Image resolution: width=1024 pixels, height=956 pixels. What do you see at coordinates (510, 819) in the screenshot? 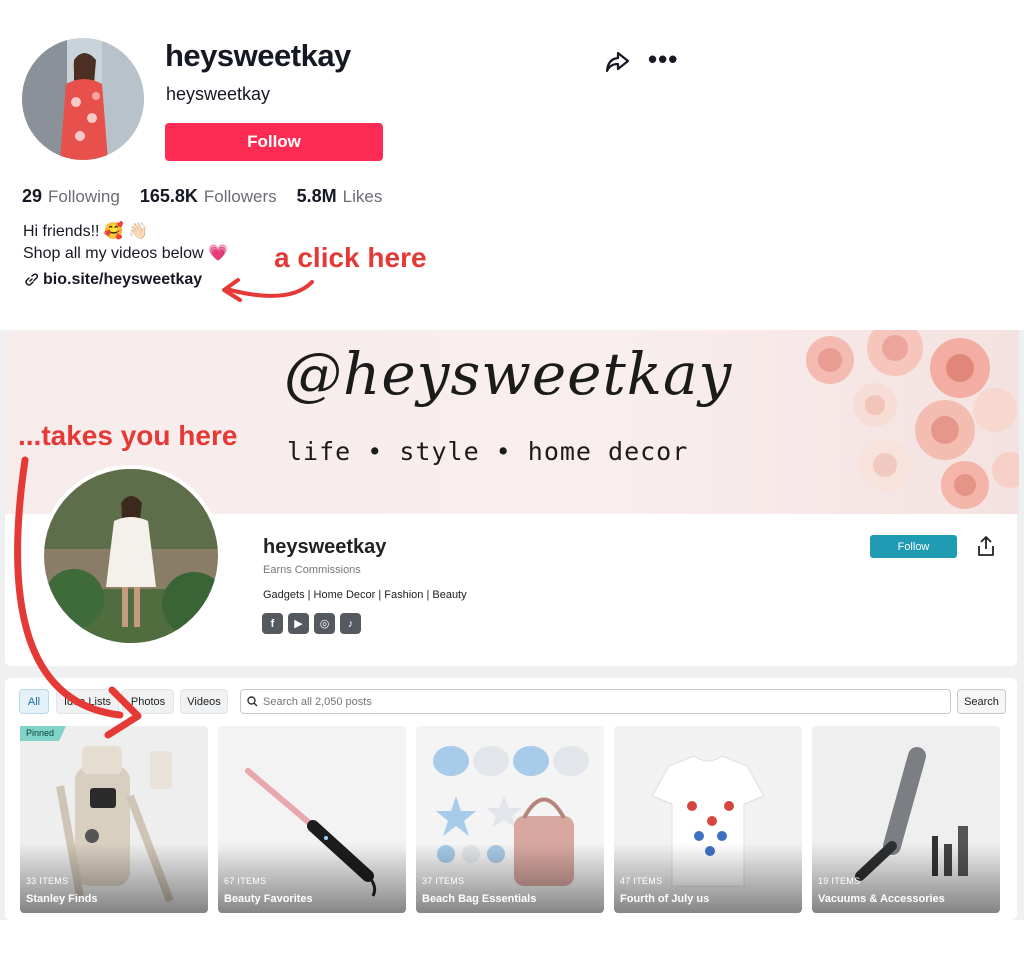
I see `collection-tile-beach-bag: 37 ITEMS Beach Bag Essentials` at bounding box center [510, 819].